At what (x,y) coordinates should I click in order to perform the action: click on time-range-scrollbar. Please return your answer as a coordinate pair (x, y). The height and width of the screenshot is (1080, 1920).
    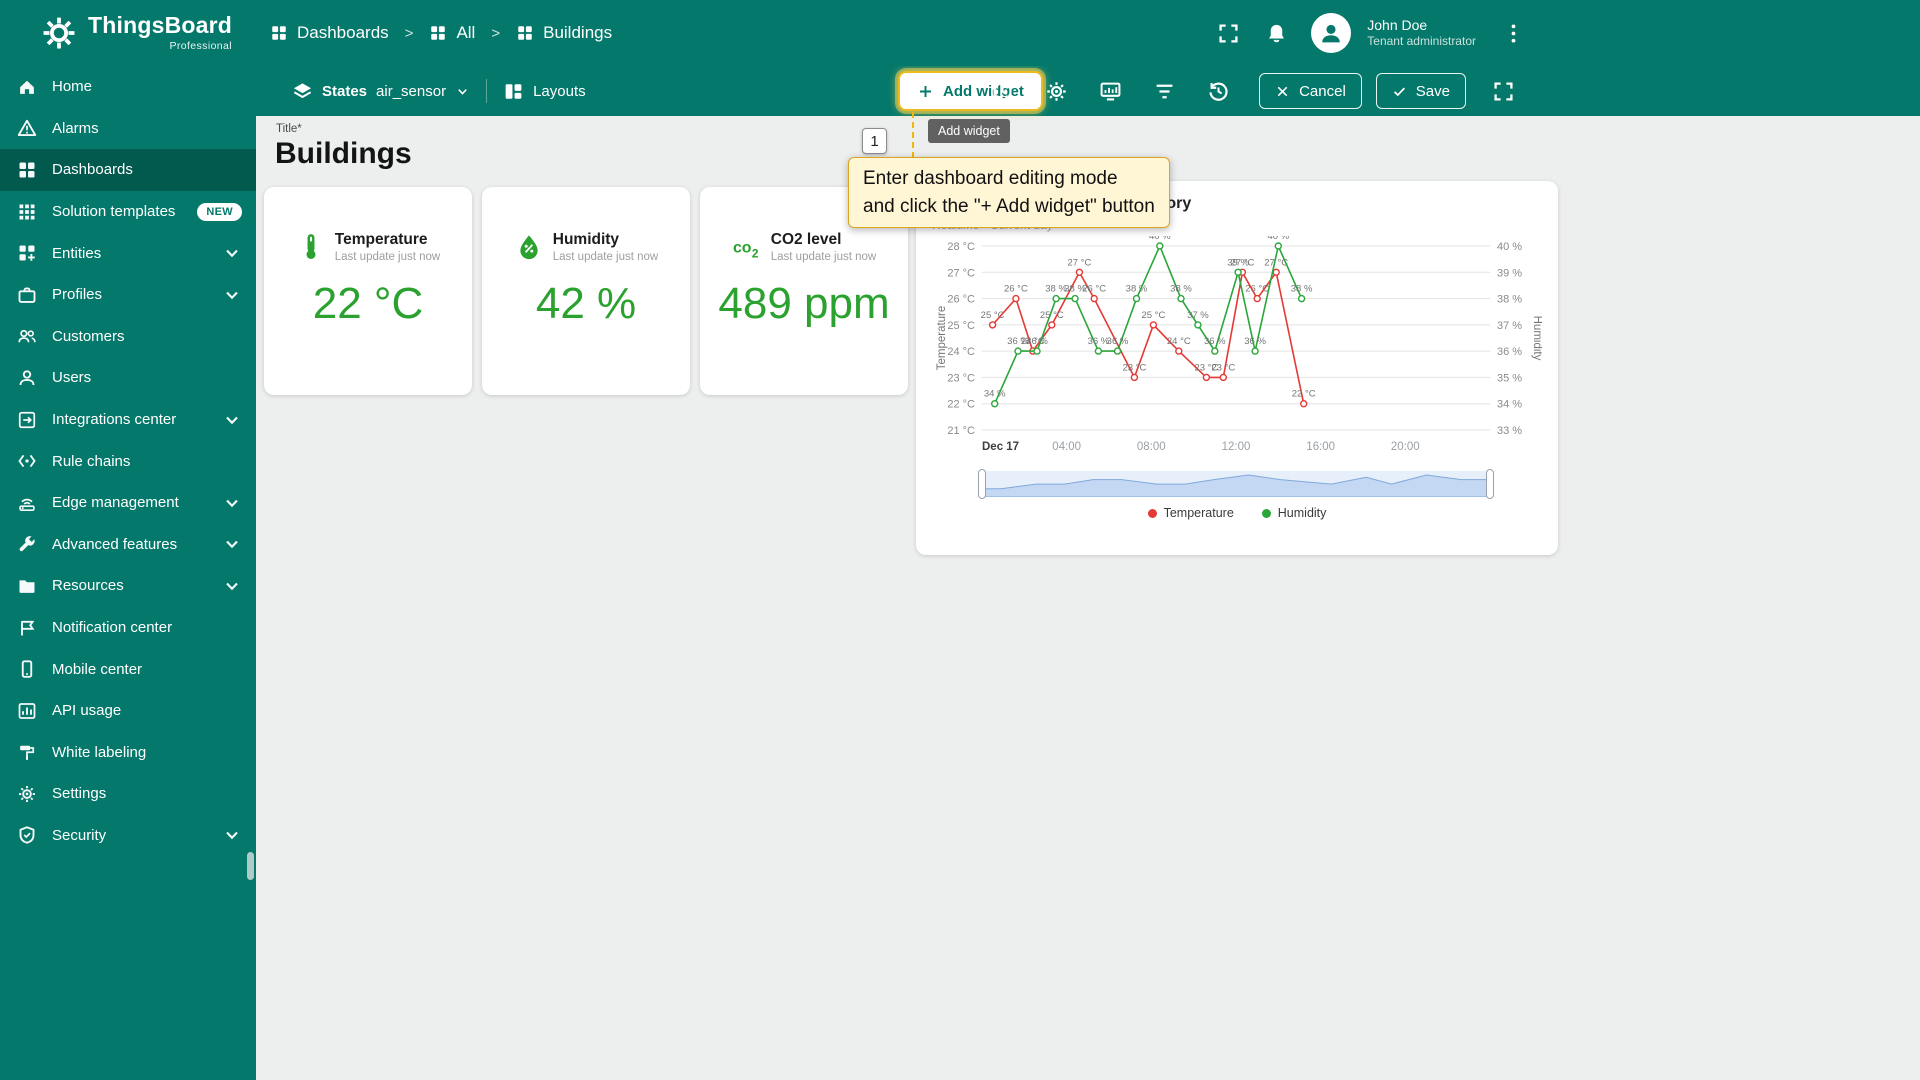
    Looking at the image, I should click on (1236, 484).